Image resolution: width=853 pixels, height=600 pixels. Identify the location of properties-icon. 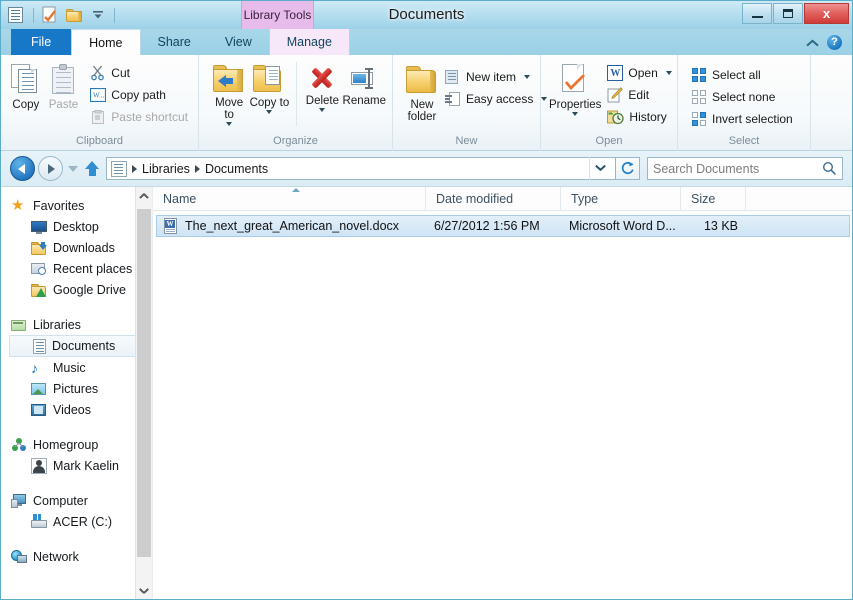
(17, 15).